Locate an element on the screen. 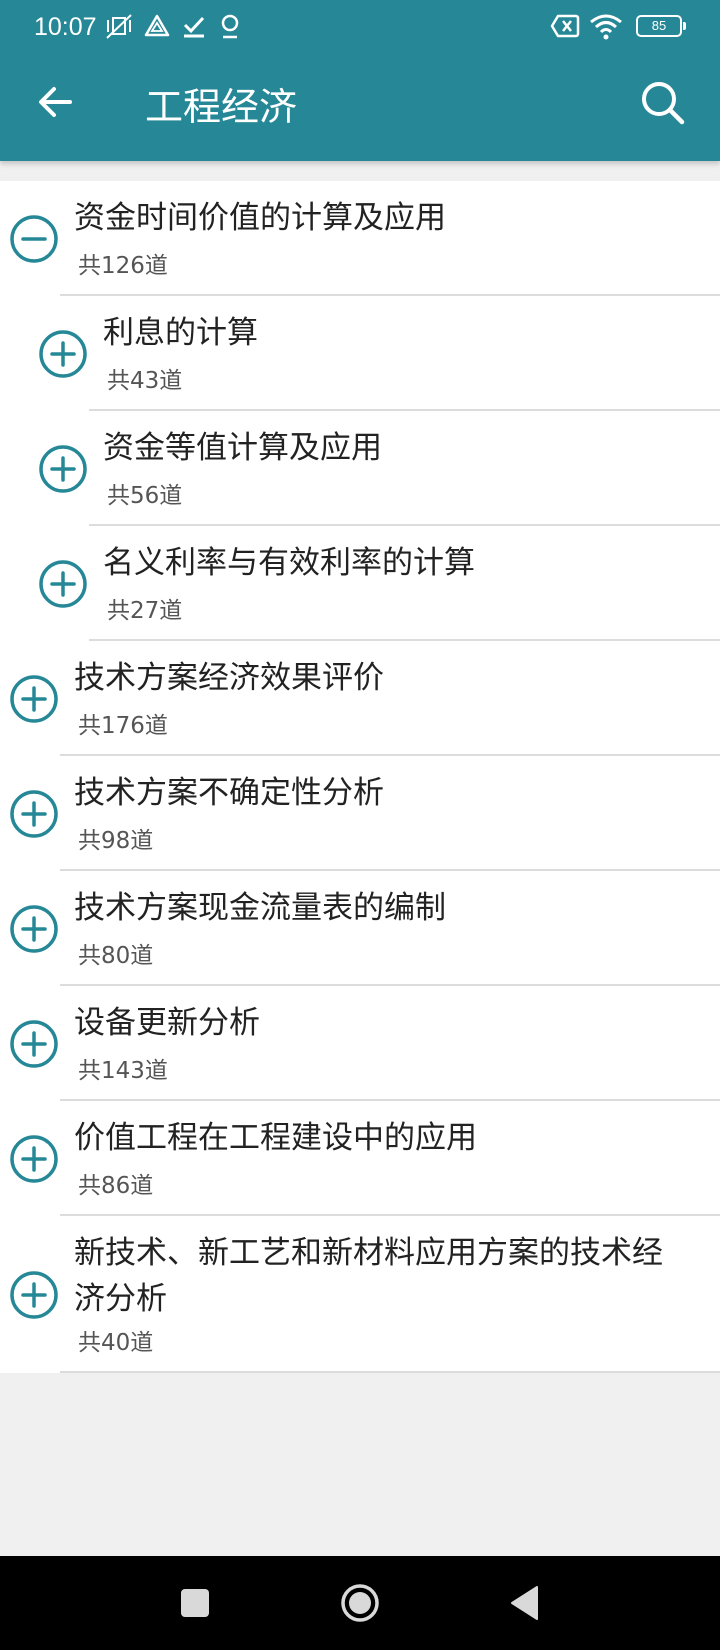 Image resolution: width=720 pixels, height=1650 pixels. list-item-title-line: 新技术、新工艺和新材料应用方案的技术经 is located at coordinates (368, 1253).